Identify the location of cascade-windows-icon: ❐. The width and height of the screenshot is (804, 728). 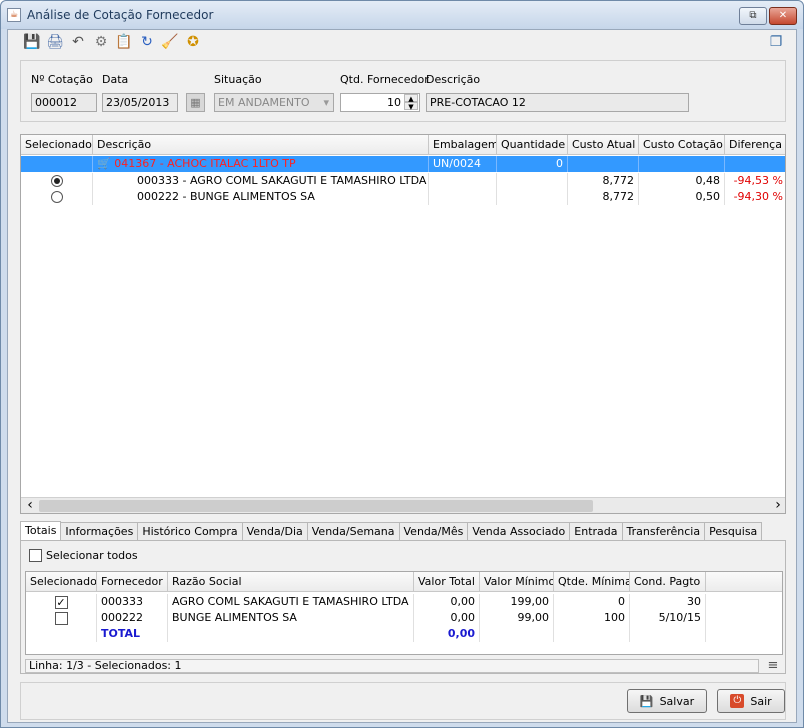
(776, 42).